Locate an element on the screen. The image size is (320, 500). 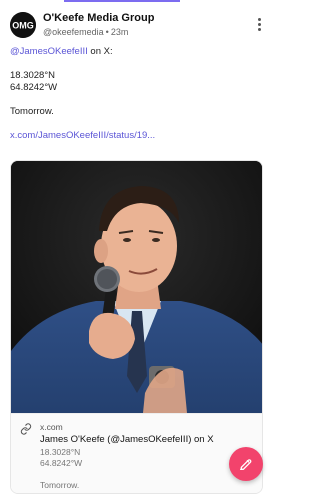
author-meta: @okeefemedia • 23m is located at coordinates (85, 32).